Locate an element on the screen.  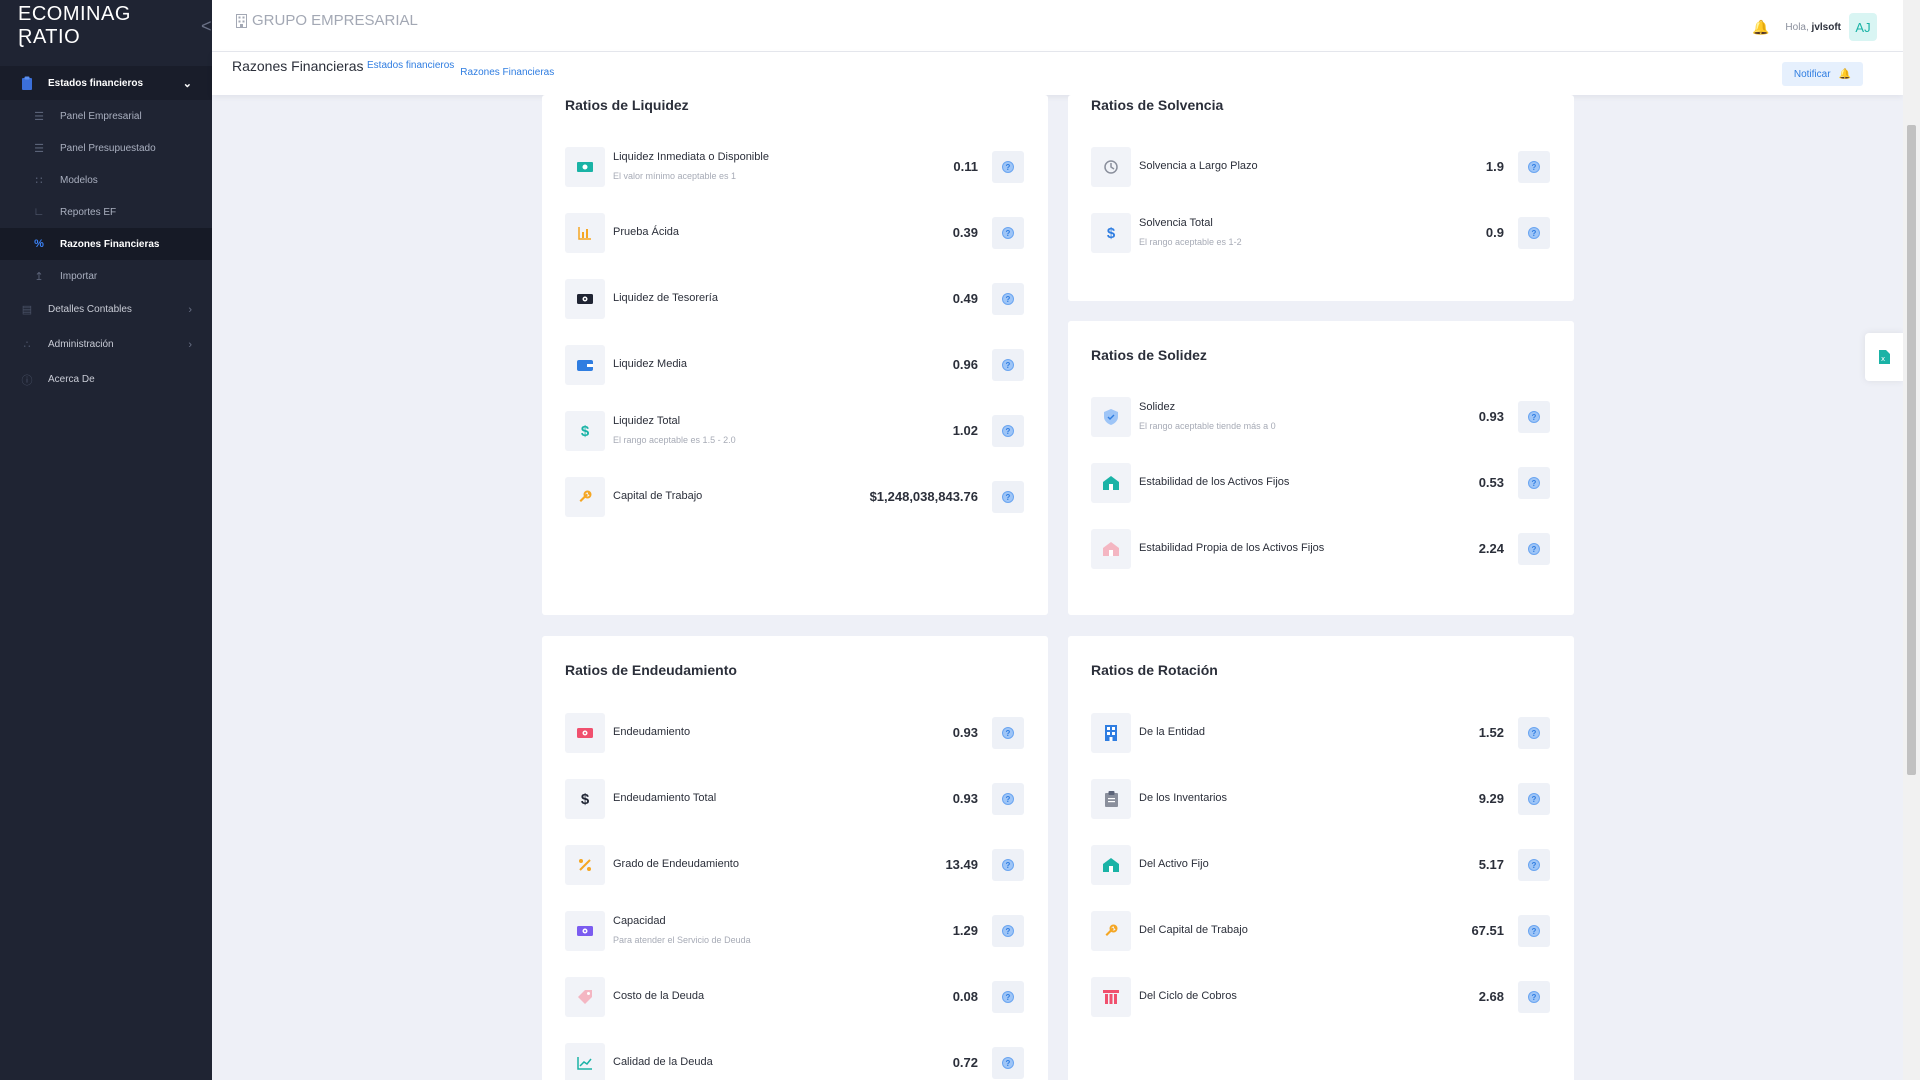
sidebar-item-importar: ↥ Importar is located at coordinates (106, 276).